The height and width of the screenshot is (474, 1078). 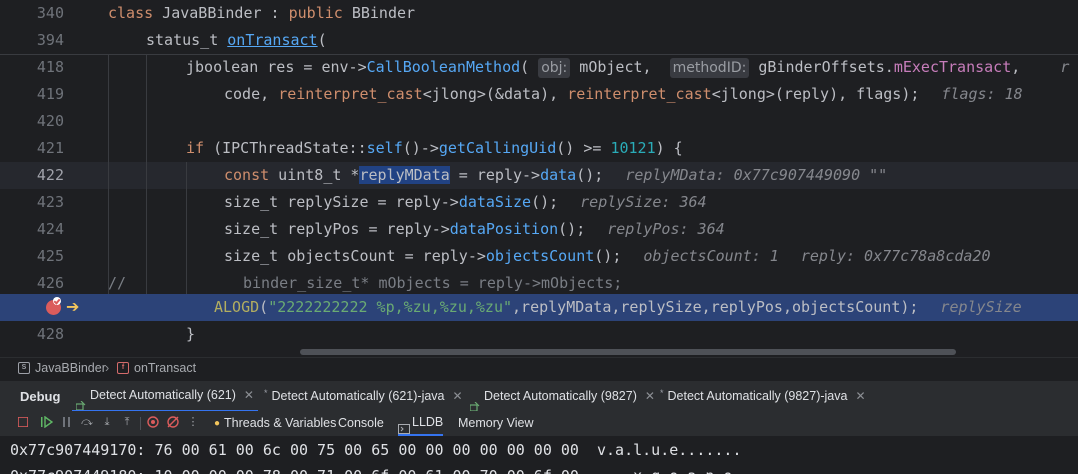 What do you see at coordinates (127, 422) in the screenshot?
I see `step-out-icon: ⤒` at bounding box center [127, 422].